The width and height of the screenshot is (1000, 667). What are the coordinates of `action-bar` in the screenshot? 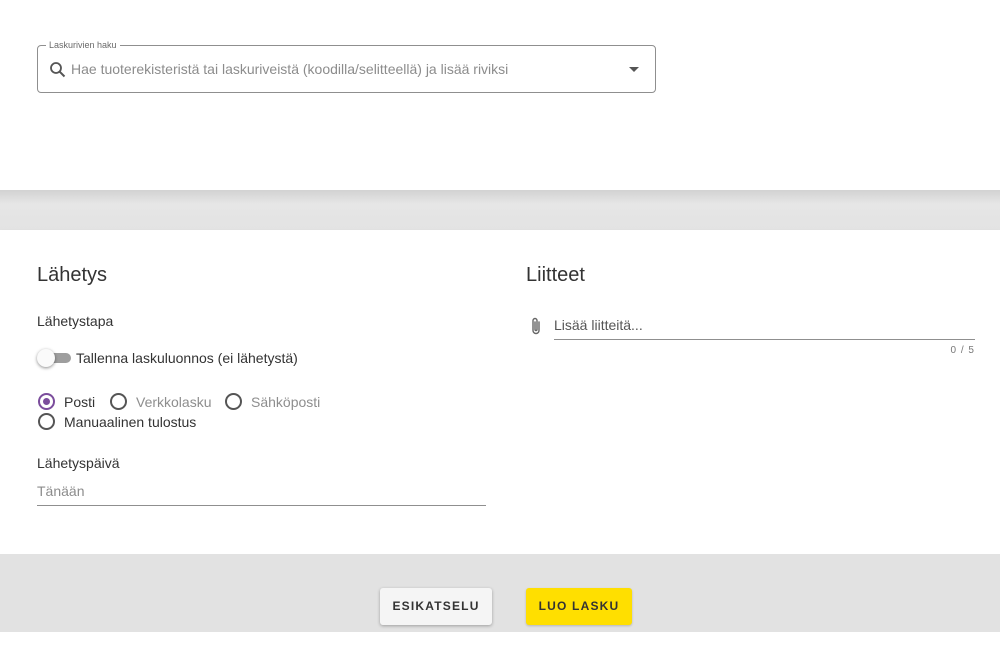 It's located at (500, 593).